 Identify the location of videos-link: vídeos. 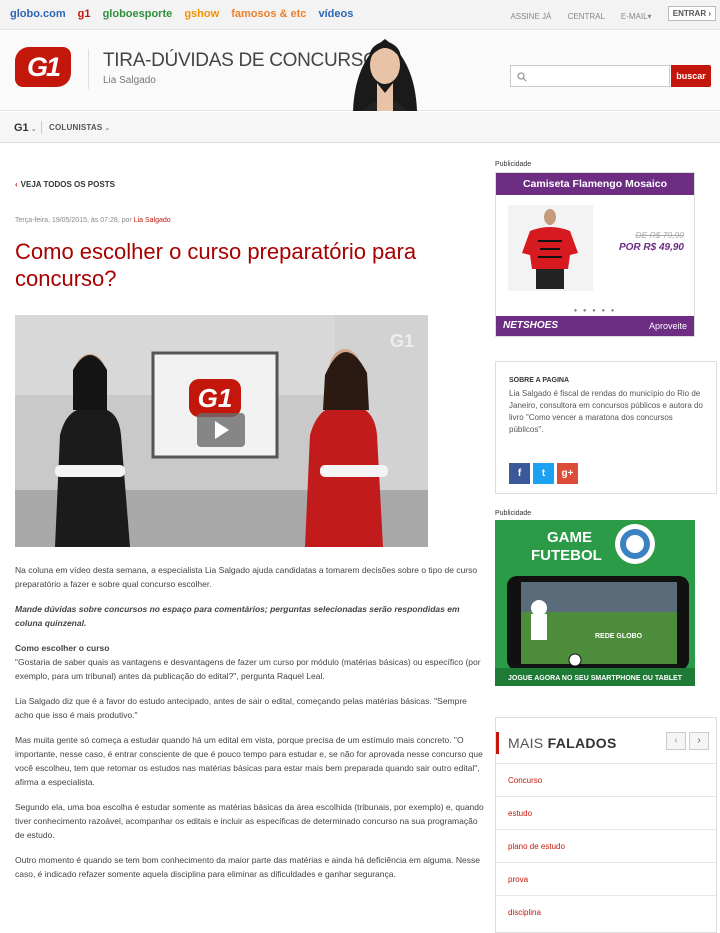
(335, 14).